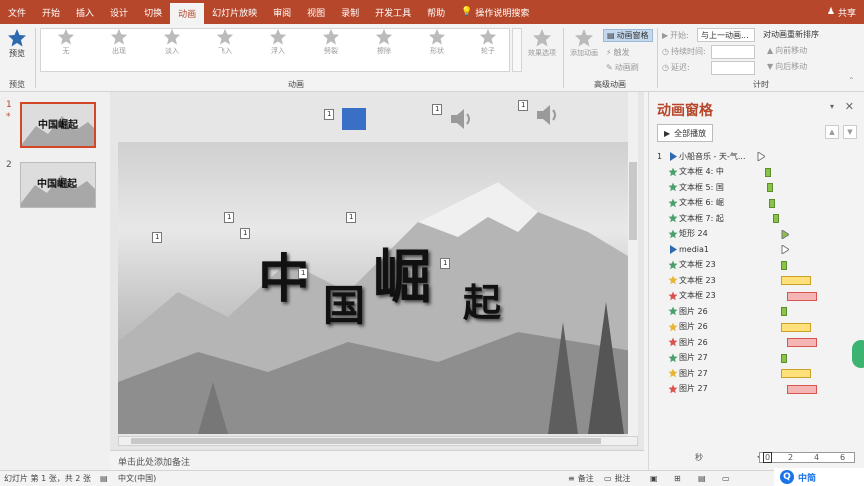  I want to click on calligraphy-char-qi: 起, so click(482, 299).